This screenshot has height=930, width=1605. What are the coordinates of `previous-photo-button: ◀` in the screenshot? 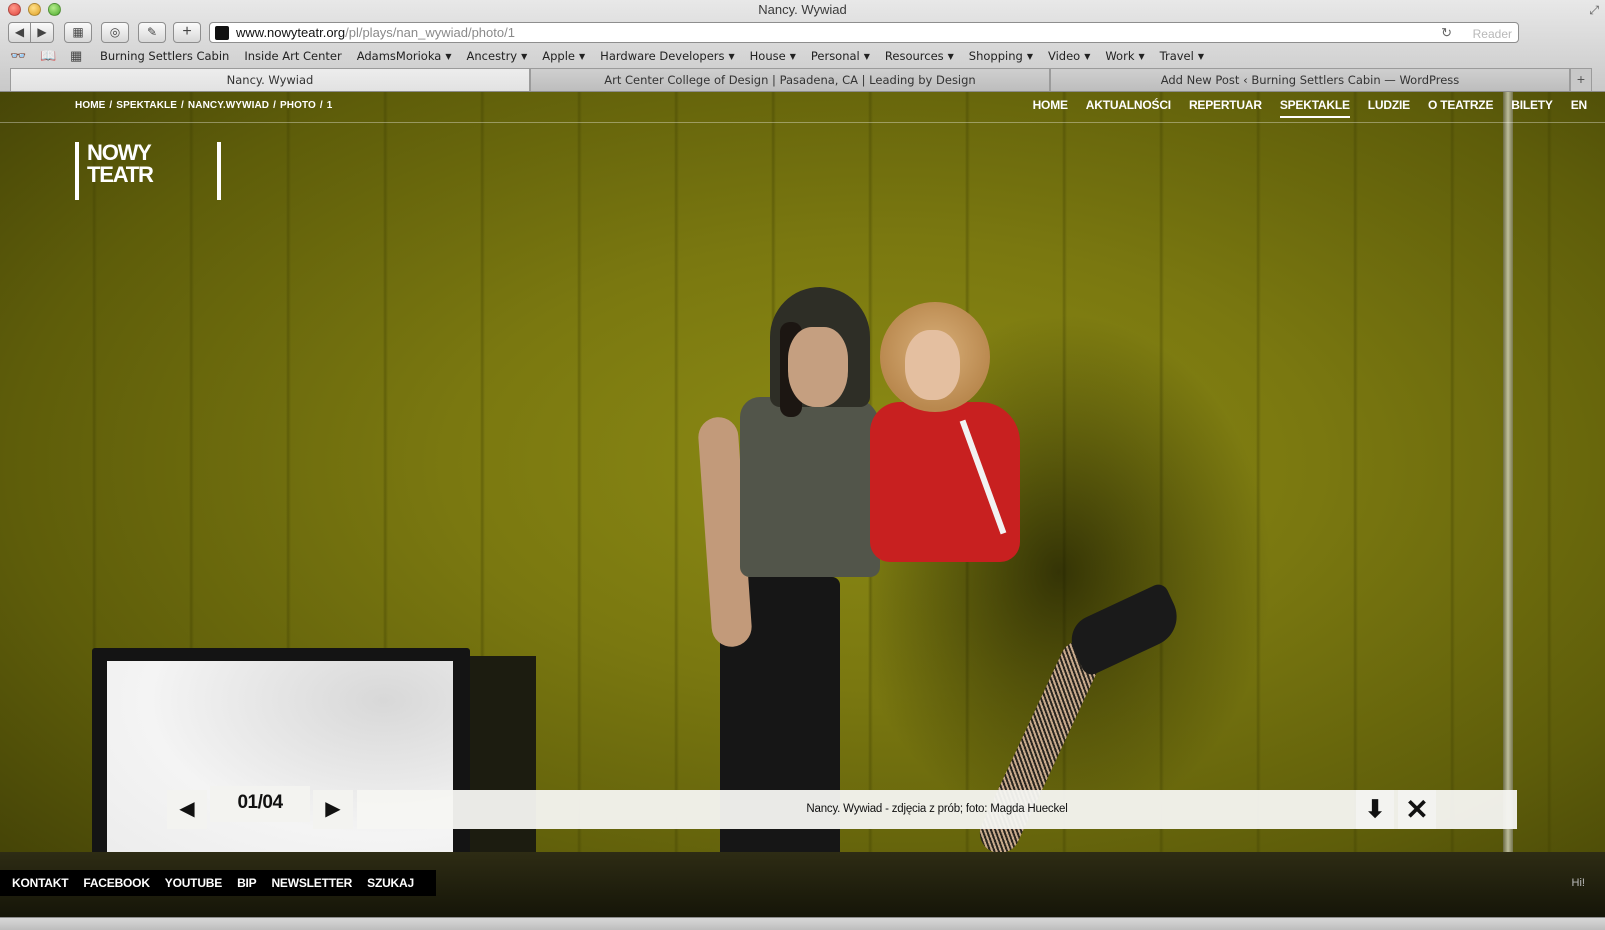 It's located at (187, 809).